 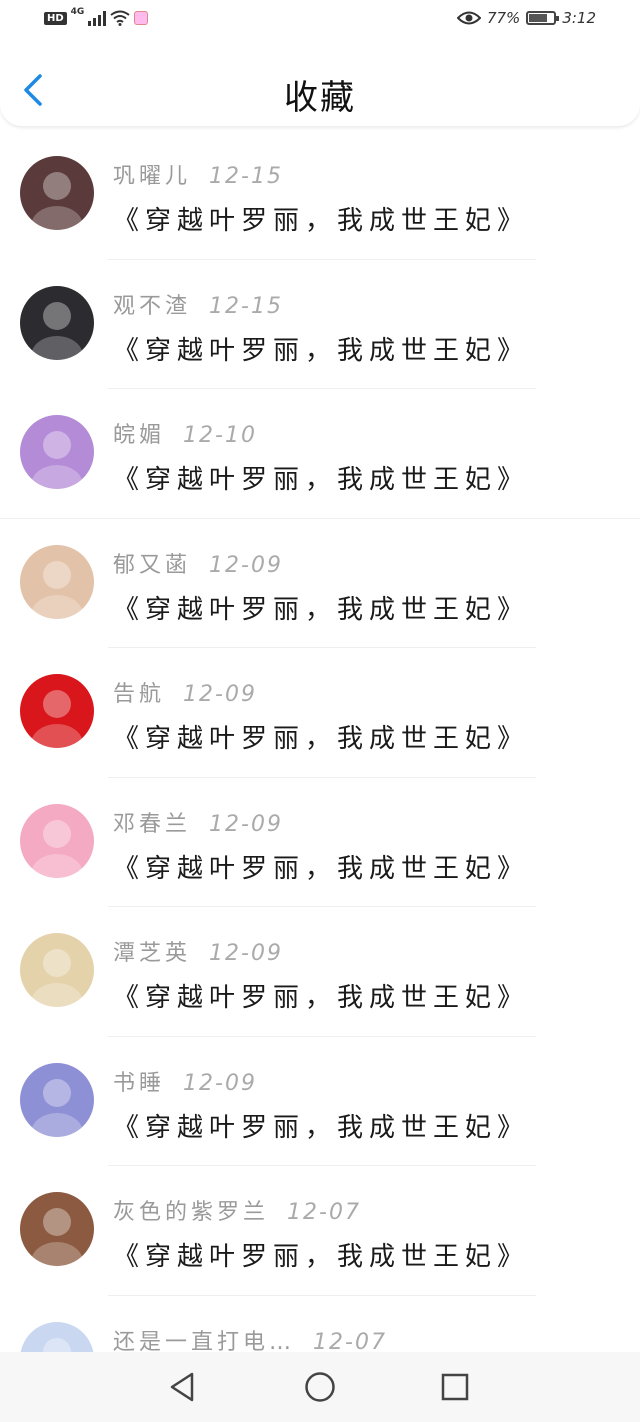 What do you see at coordinates (320, 195) in the screenshot?
I see `list-item: 巩曜儿 12-15 《穿越叶罗丽，我成世王妃》` at bounding box center [320, 195].